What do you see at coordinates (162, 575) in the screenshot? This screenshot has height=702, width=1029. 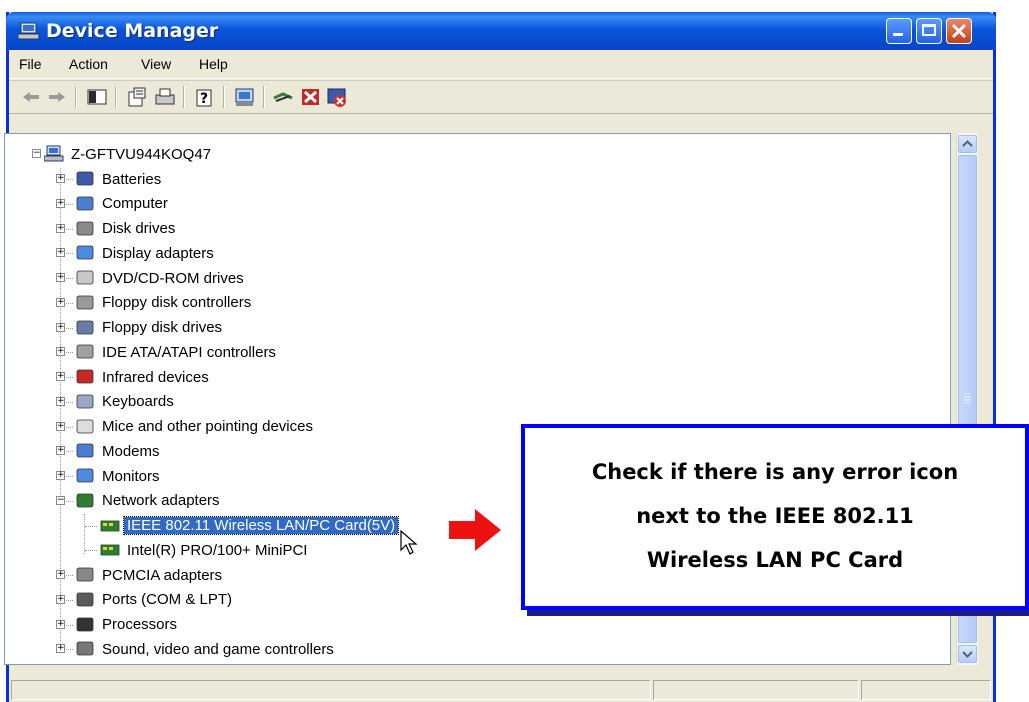 I see `category-label: PCMCIA adapters` at bounding box center [162, 575].